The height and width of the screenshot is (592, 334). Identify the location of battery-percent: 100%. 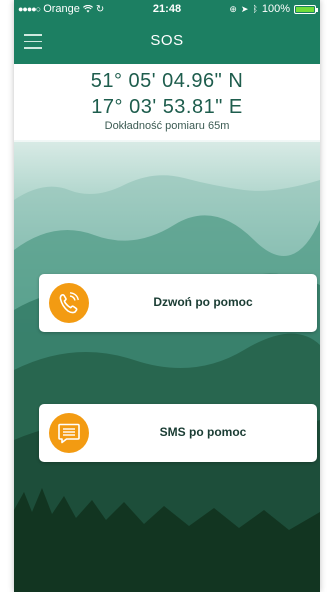
(275, 9).